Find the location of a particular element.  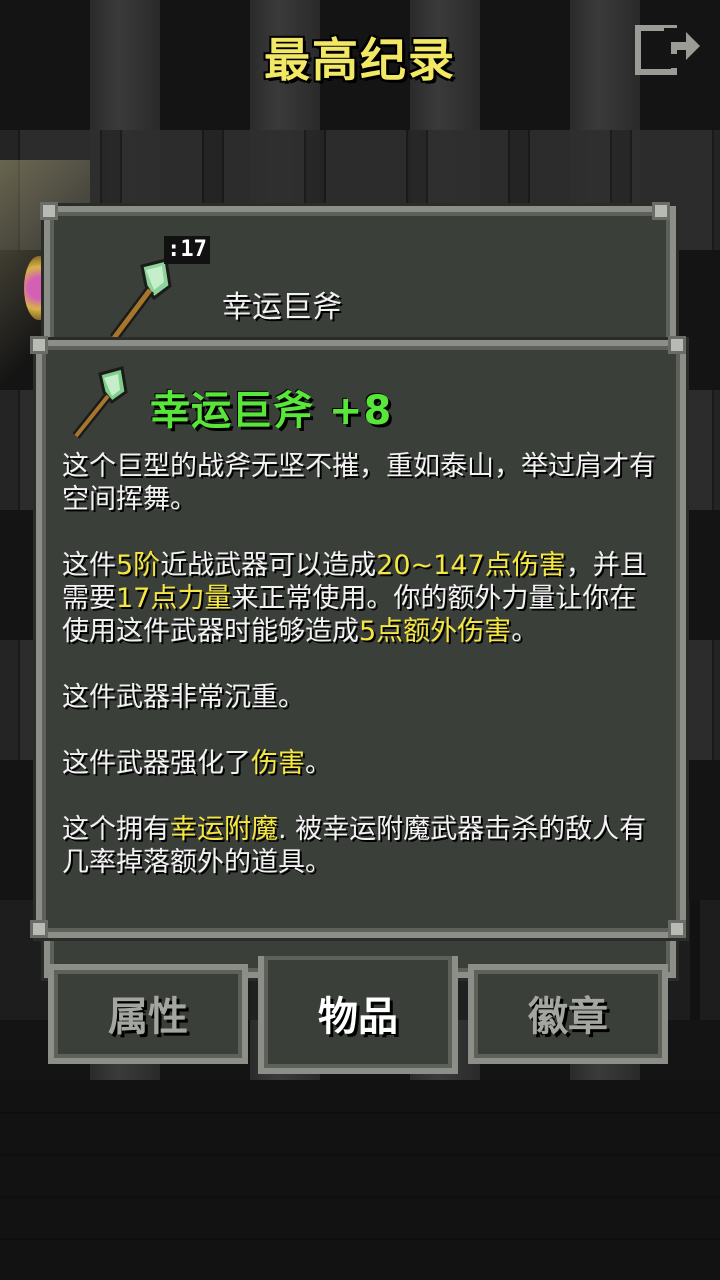

greataxe-icon is located at coordinates (102, 402).